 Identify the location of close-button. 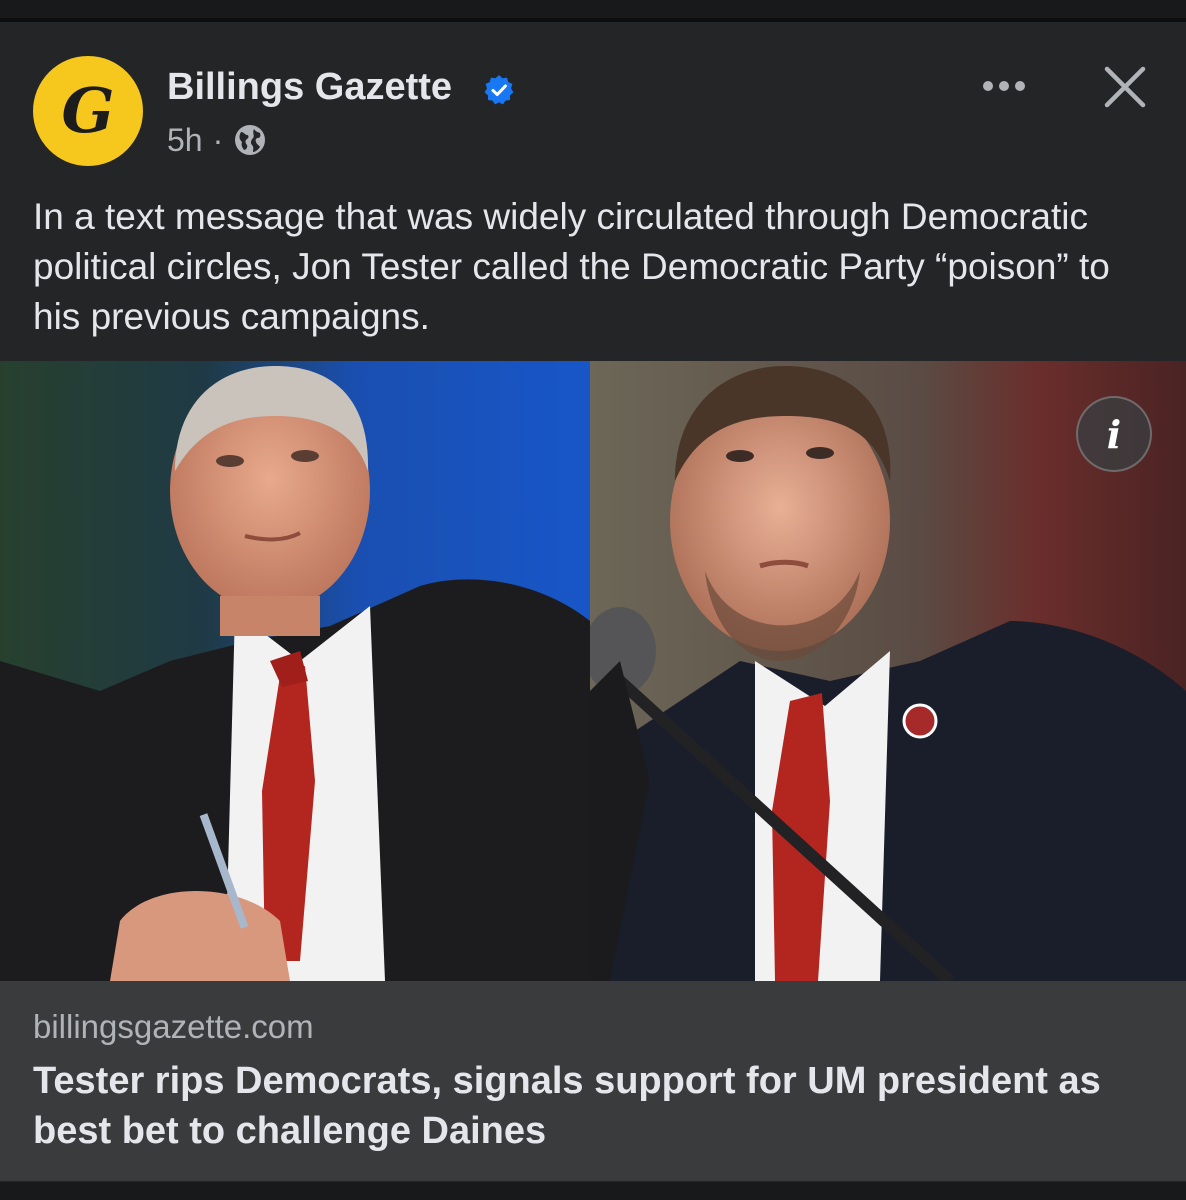
(1125, 87).